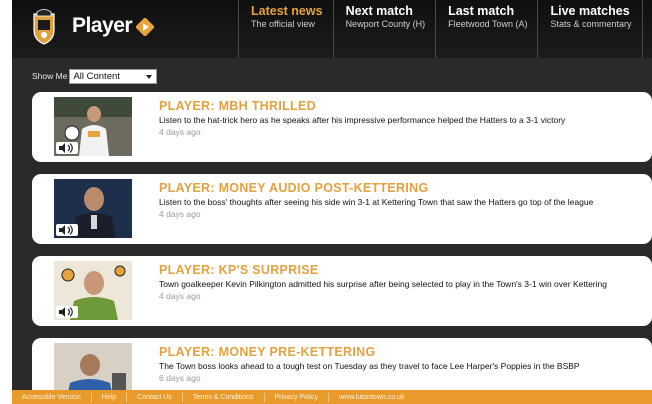 This screenshot has width=652, height=404. What do you see at coordinates (294, 188) in the screenshot?
I see `item-title: PLAYER: MONEY AUDIO POST-KETTERING` at bounding box center [294, 188].